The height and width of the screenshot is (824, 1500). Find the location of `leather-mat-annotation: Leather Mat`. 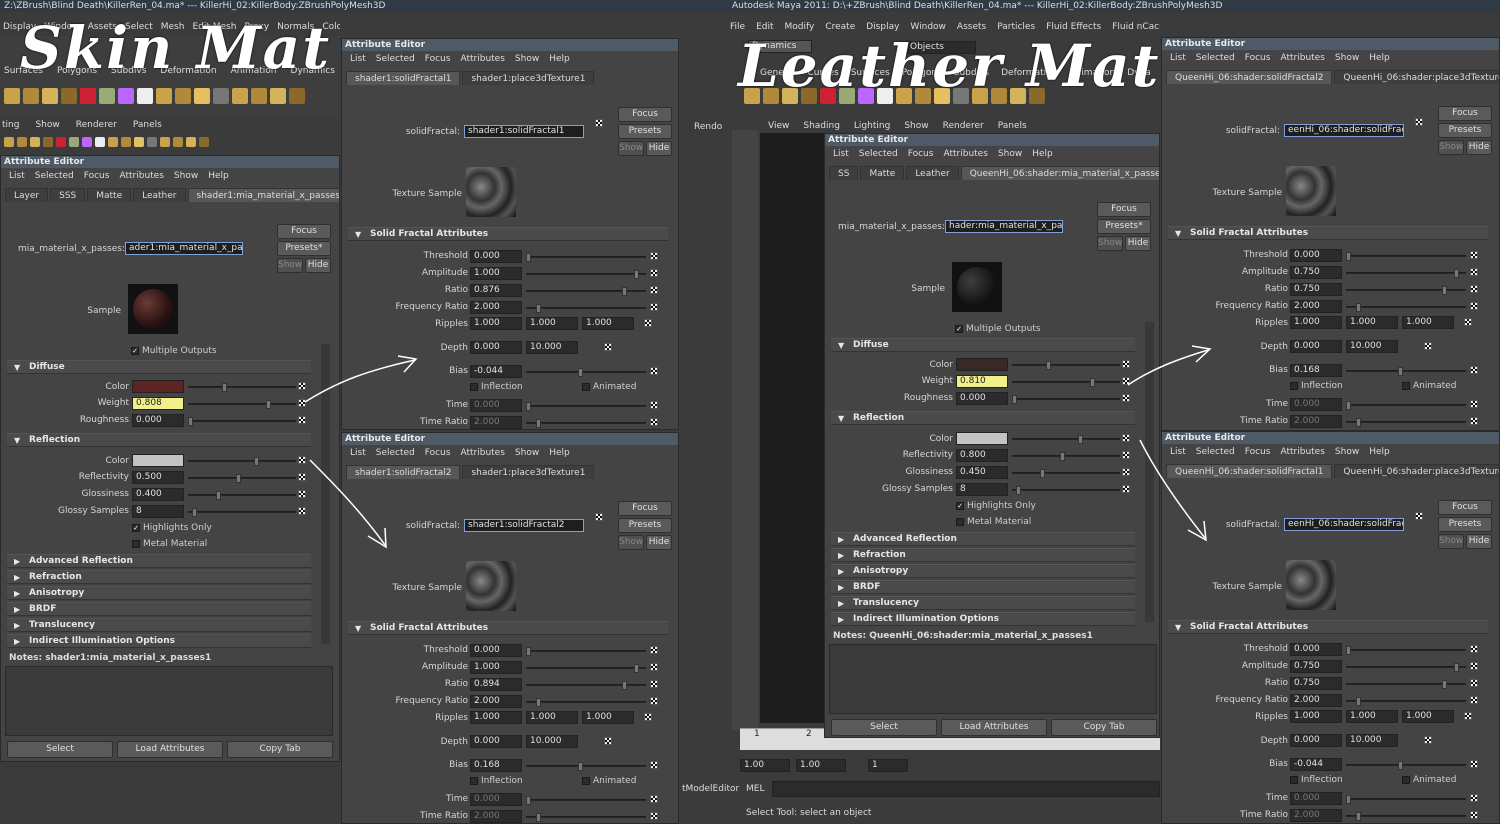

leather-mat-annotation: Leather Mat is located at coordinates (949, 66).